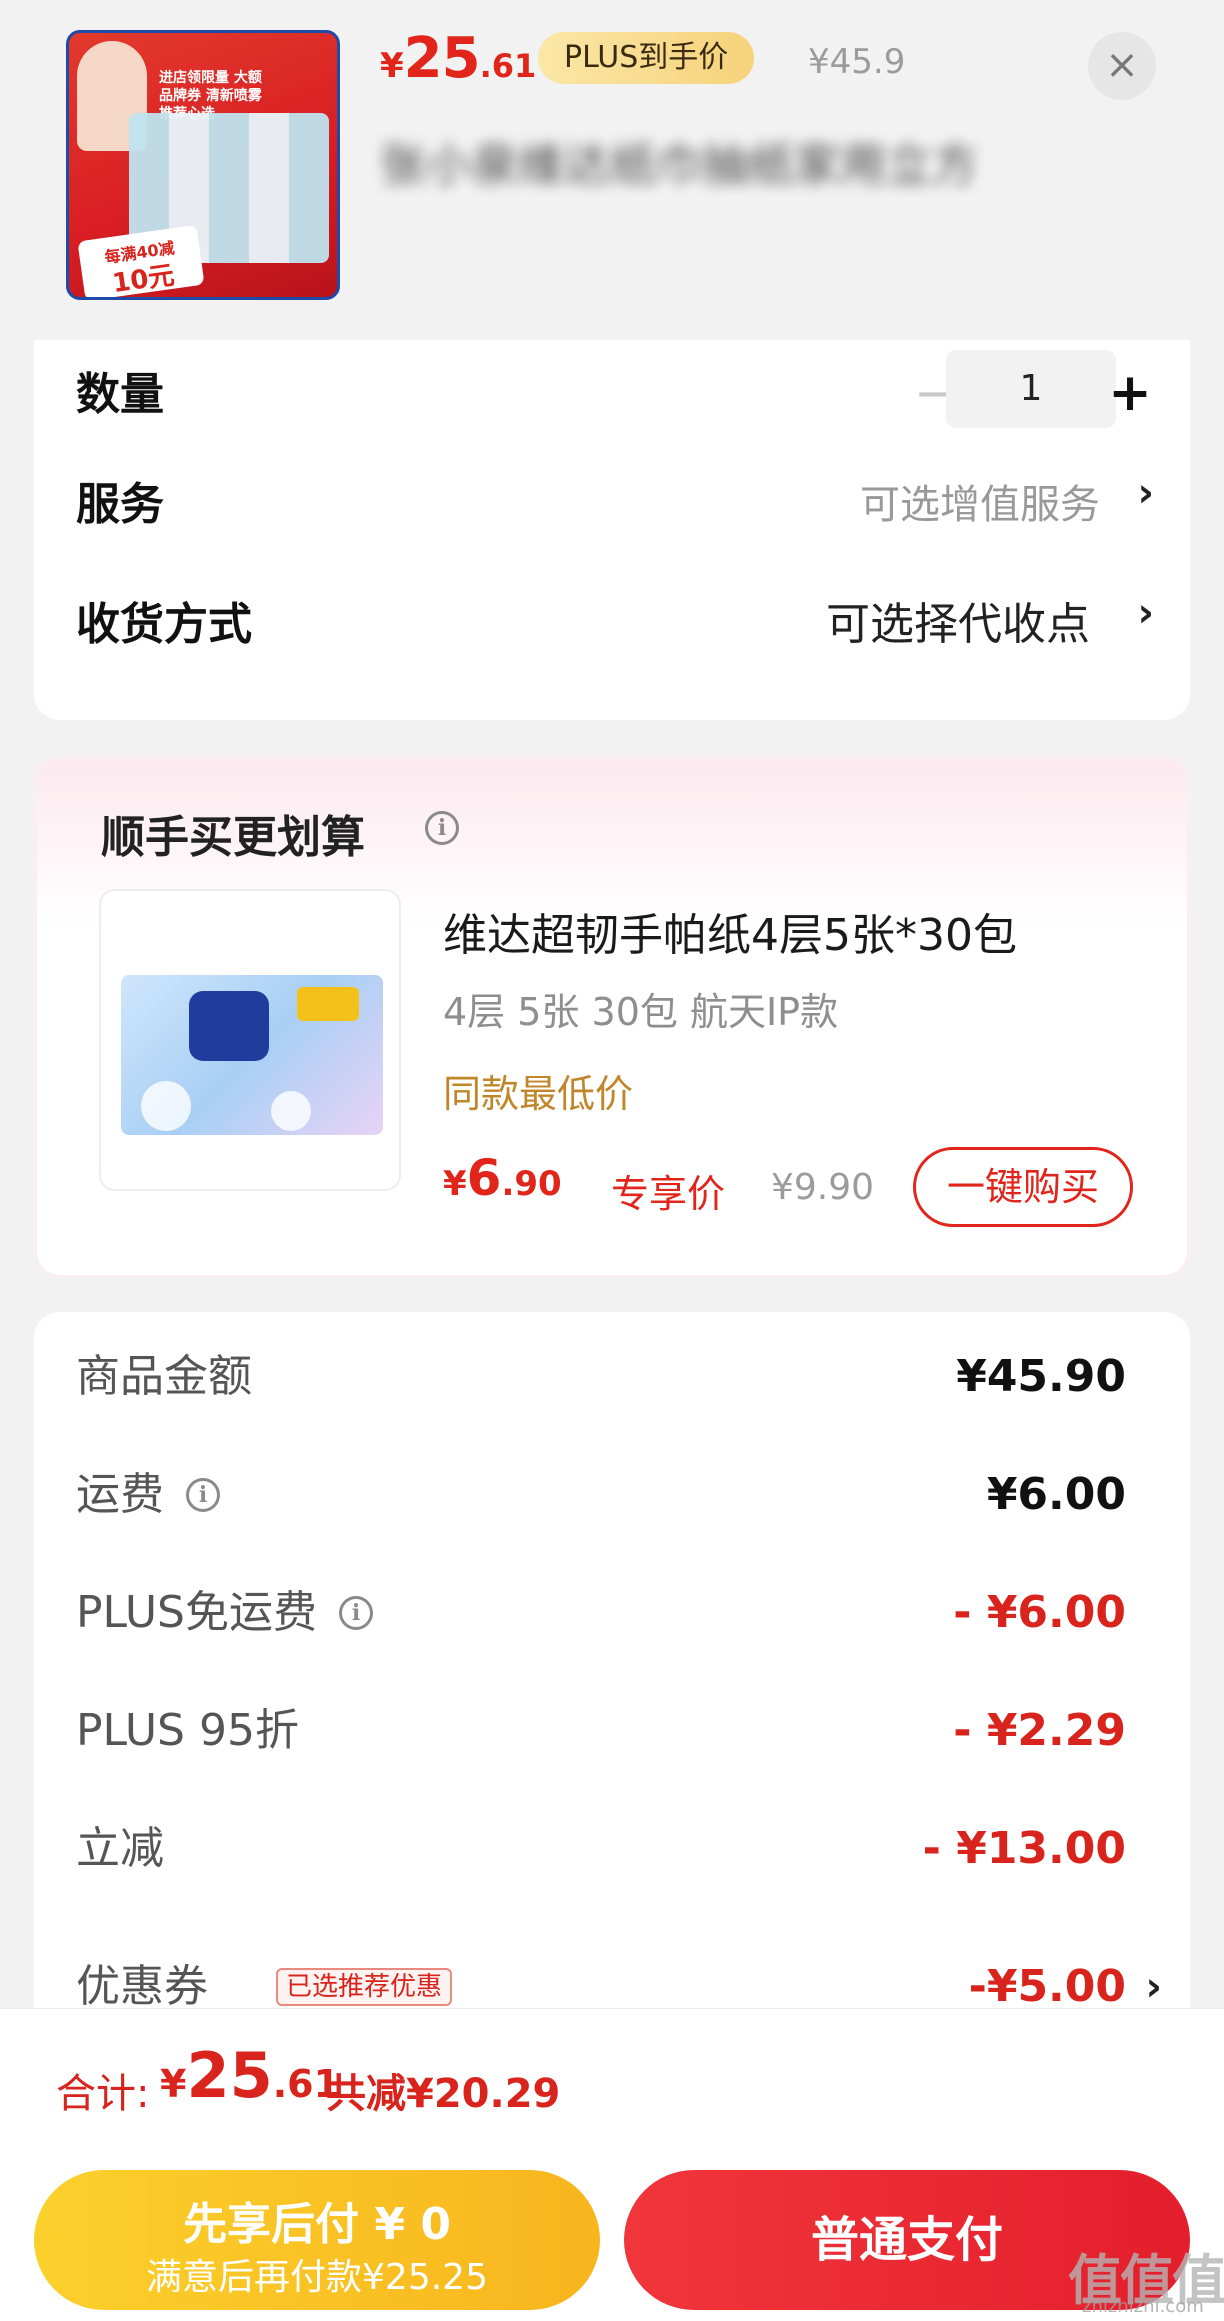 This screenshot has height=2321, width=1224. I want to click on total-price: ¥25.61, so click(250, 2075).